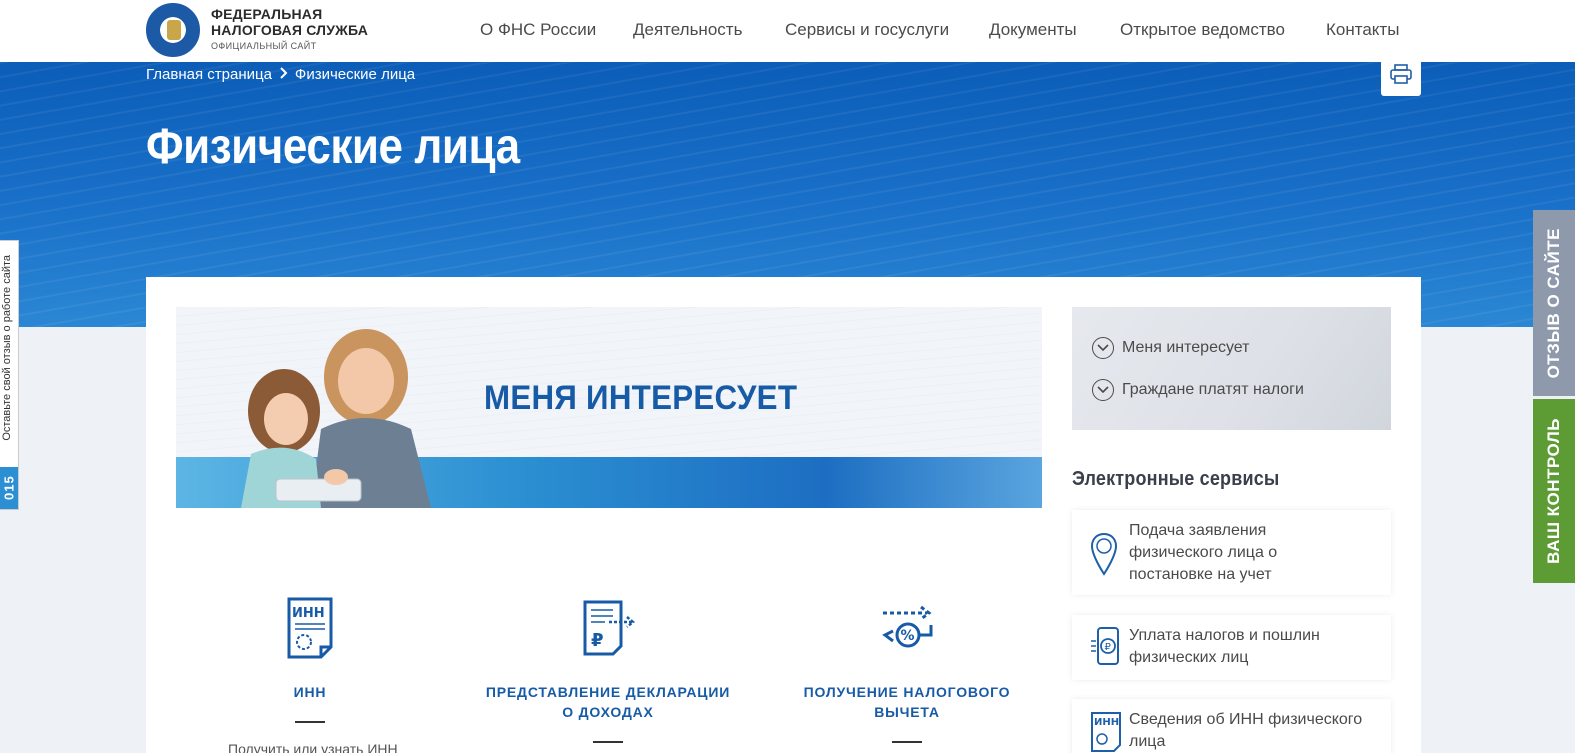 The height and width of the screenshot is (753, 1575). I want to click on breadcrumb-separator-icon, so click(283, 74).